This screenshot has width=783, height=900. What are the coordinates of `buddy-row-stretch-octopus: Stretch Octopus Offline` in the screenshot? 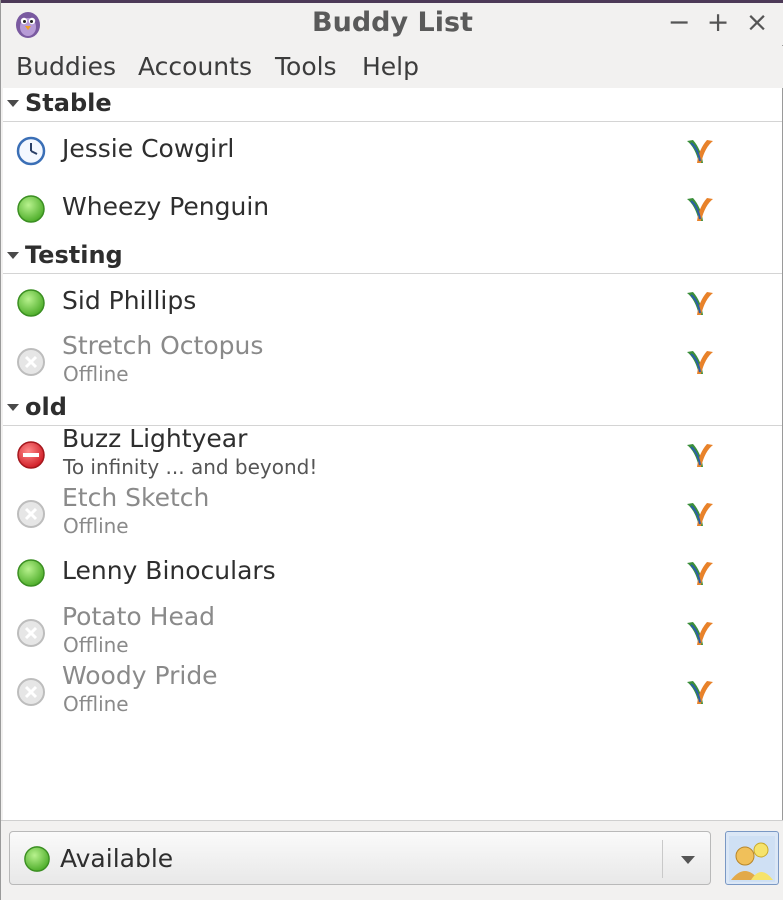 It's located at (392, 361).